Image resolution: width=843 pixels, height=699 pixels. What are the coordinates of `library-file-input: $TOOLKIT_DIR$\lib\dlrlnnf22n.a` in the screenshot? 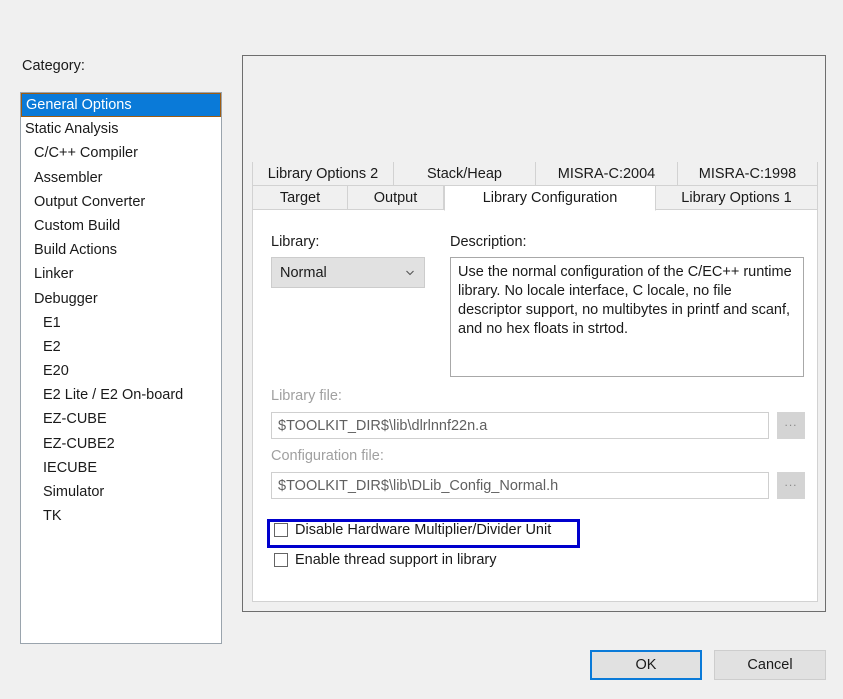 It's located at (520, 425).